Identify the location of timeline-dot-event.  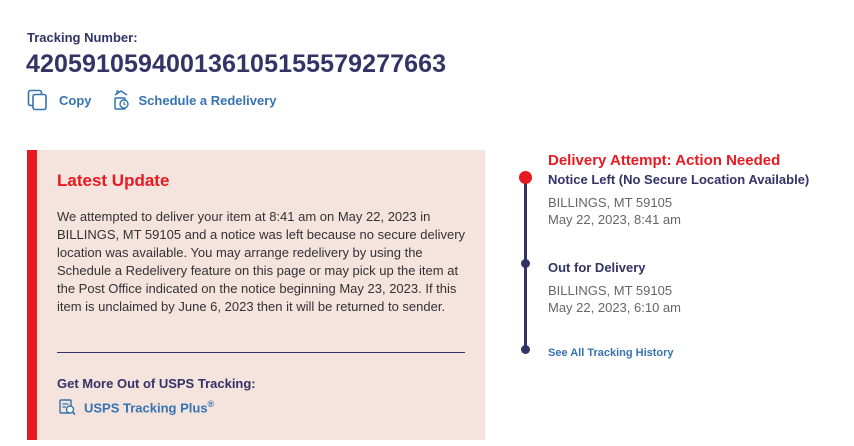
(525, 263).